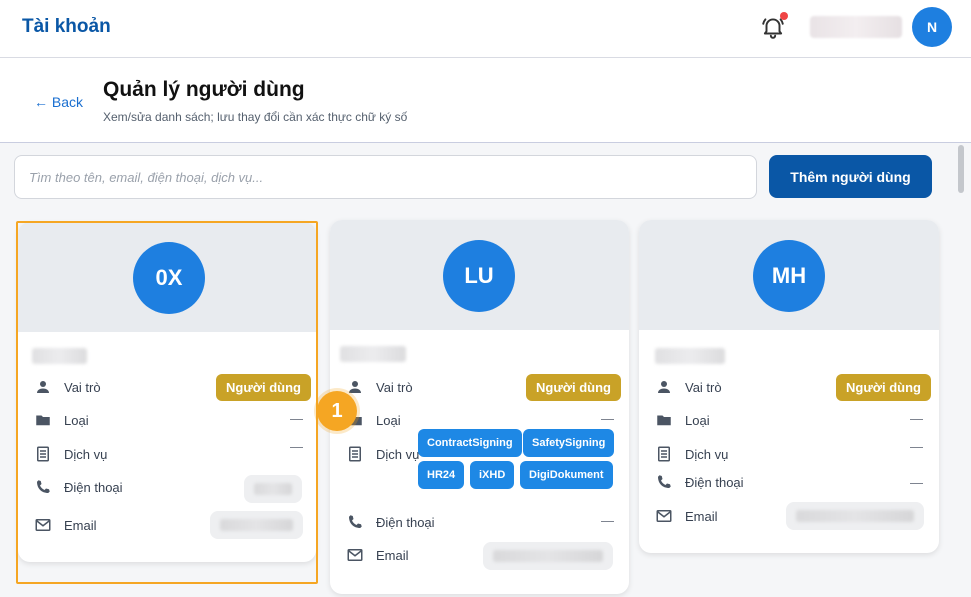  I want to click on type-row: Loại, so click(682, 420).